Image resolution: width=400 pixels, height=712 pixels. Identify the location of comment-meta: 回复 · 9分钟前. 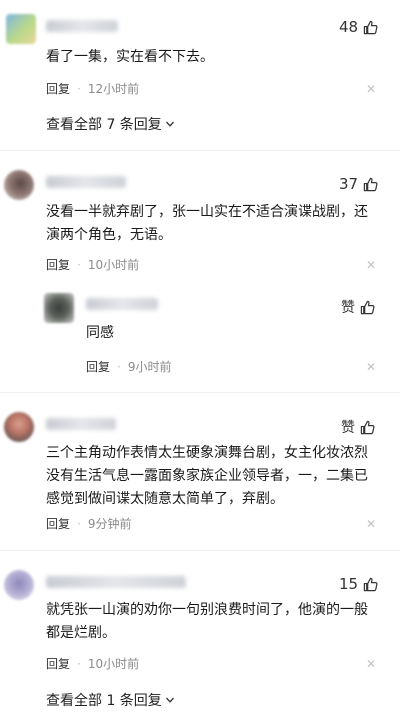
(88, 523).